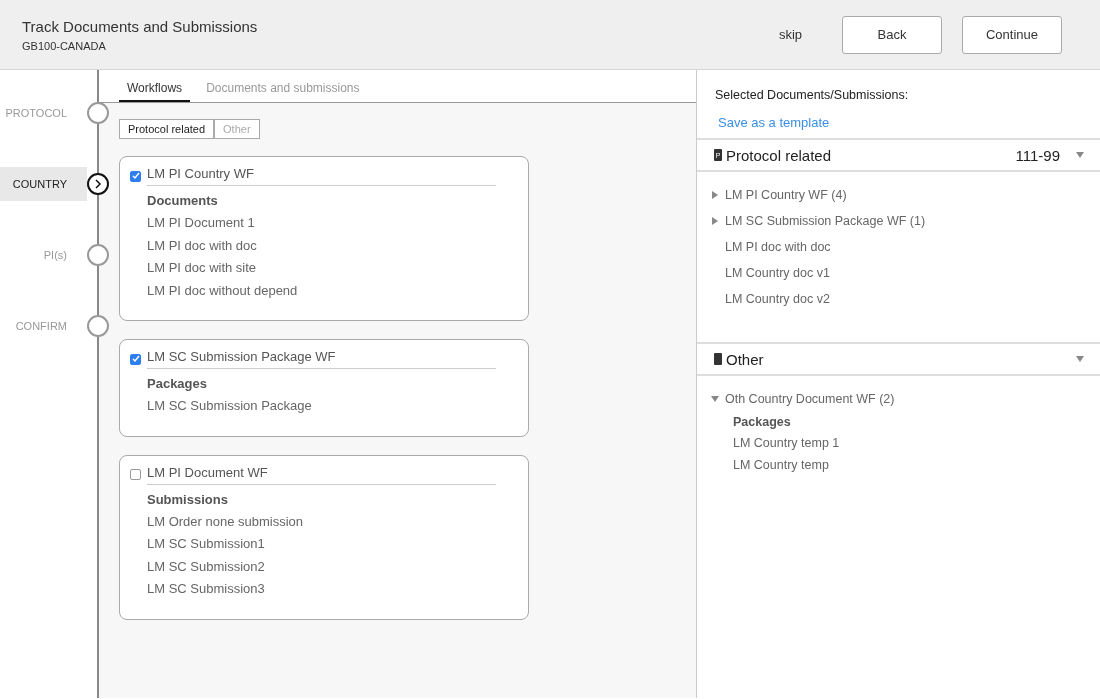  What do you see at coordinates (201, 223) in the screenshot?
I see `document-item: LM PI Document 1` at bounding box center [201, 223].